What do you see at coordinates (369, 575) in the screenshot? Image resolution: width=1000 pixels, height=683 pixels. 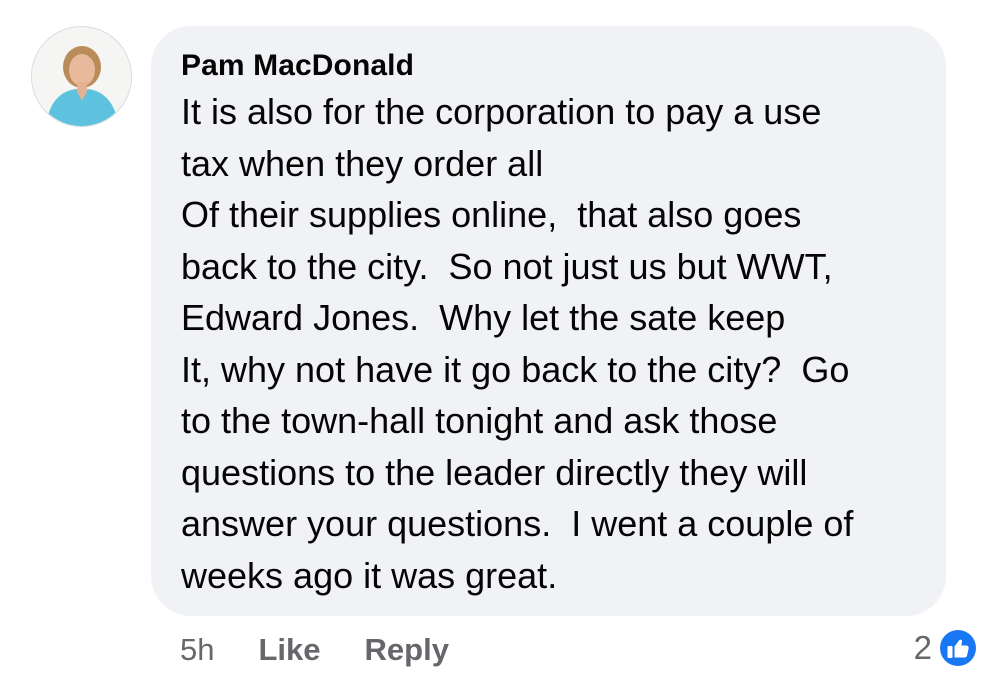 I see `comment-line: weeks ago it was great.` at bounding box center [369, 575].